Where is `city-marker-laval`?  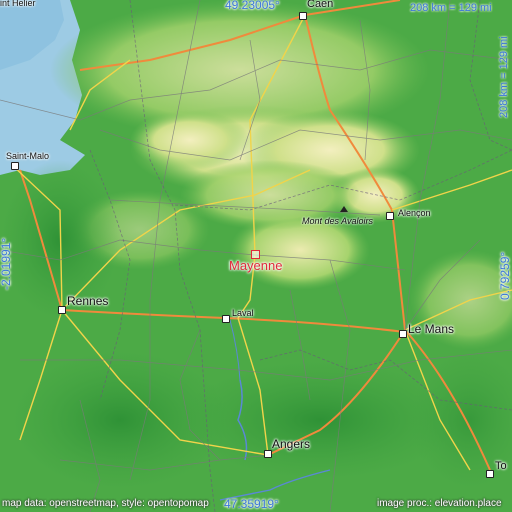
city-marker-laval is located at coordinates (226, 319).